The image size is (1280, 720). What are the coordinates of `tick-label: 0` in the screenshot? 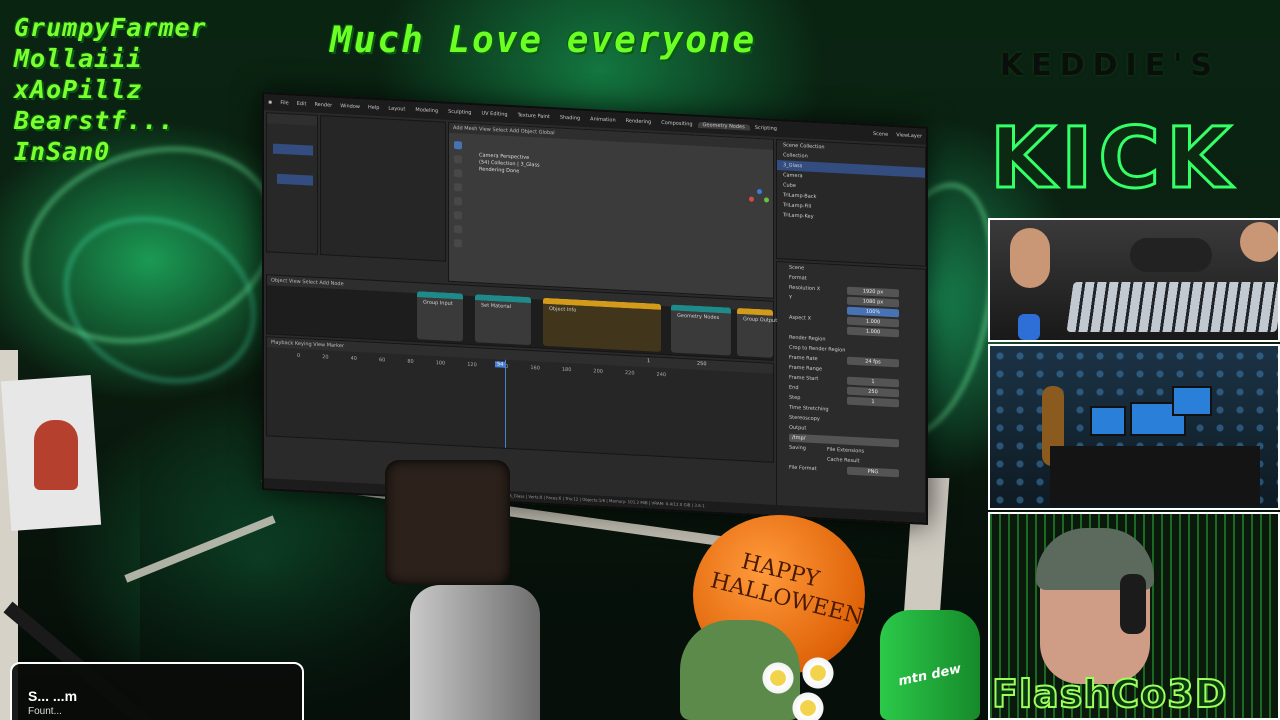 It's located at (299, 356).